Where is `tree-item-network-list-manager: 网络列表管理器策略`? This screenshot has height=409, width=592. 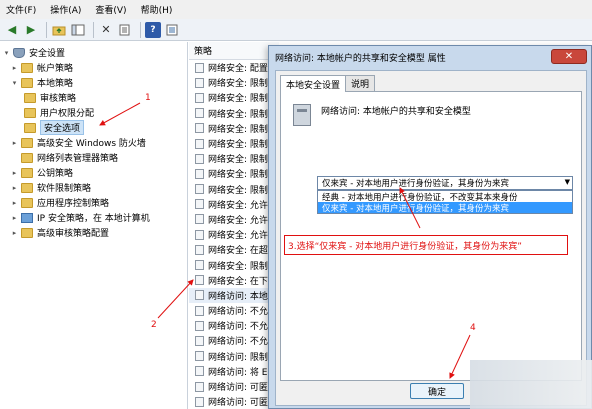
tree-item-network-list-manager: 网络列表管理器策略 is located at coordinates (64, 157).